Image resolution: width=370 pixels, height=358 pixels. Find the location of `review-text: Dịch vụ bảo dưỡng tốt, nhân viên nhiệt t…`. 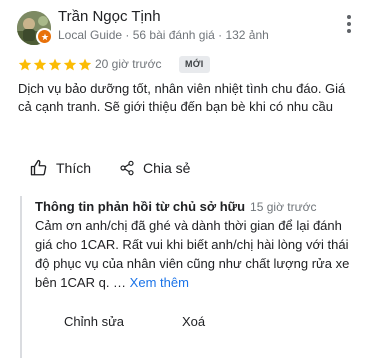

review-text: Dịch vụ bảo dưỡng tốt, nhân viên nhiệt t… is located at coordinates (182, 97).